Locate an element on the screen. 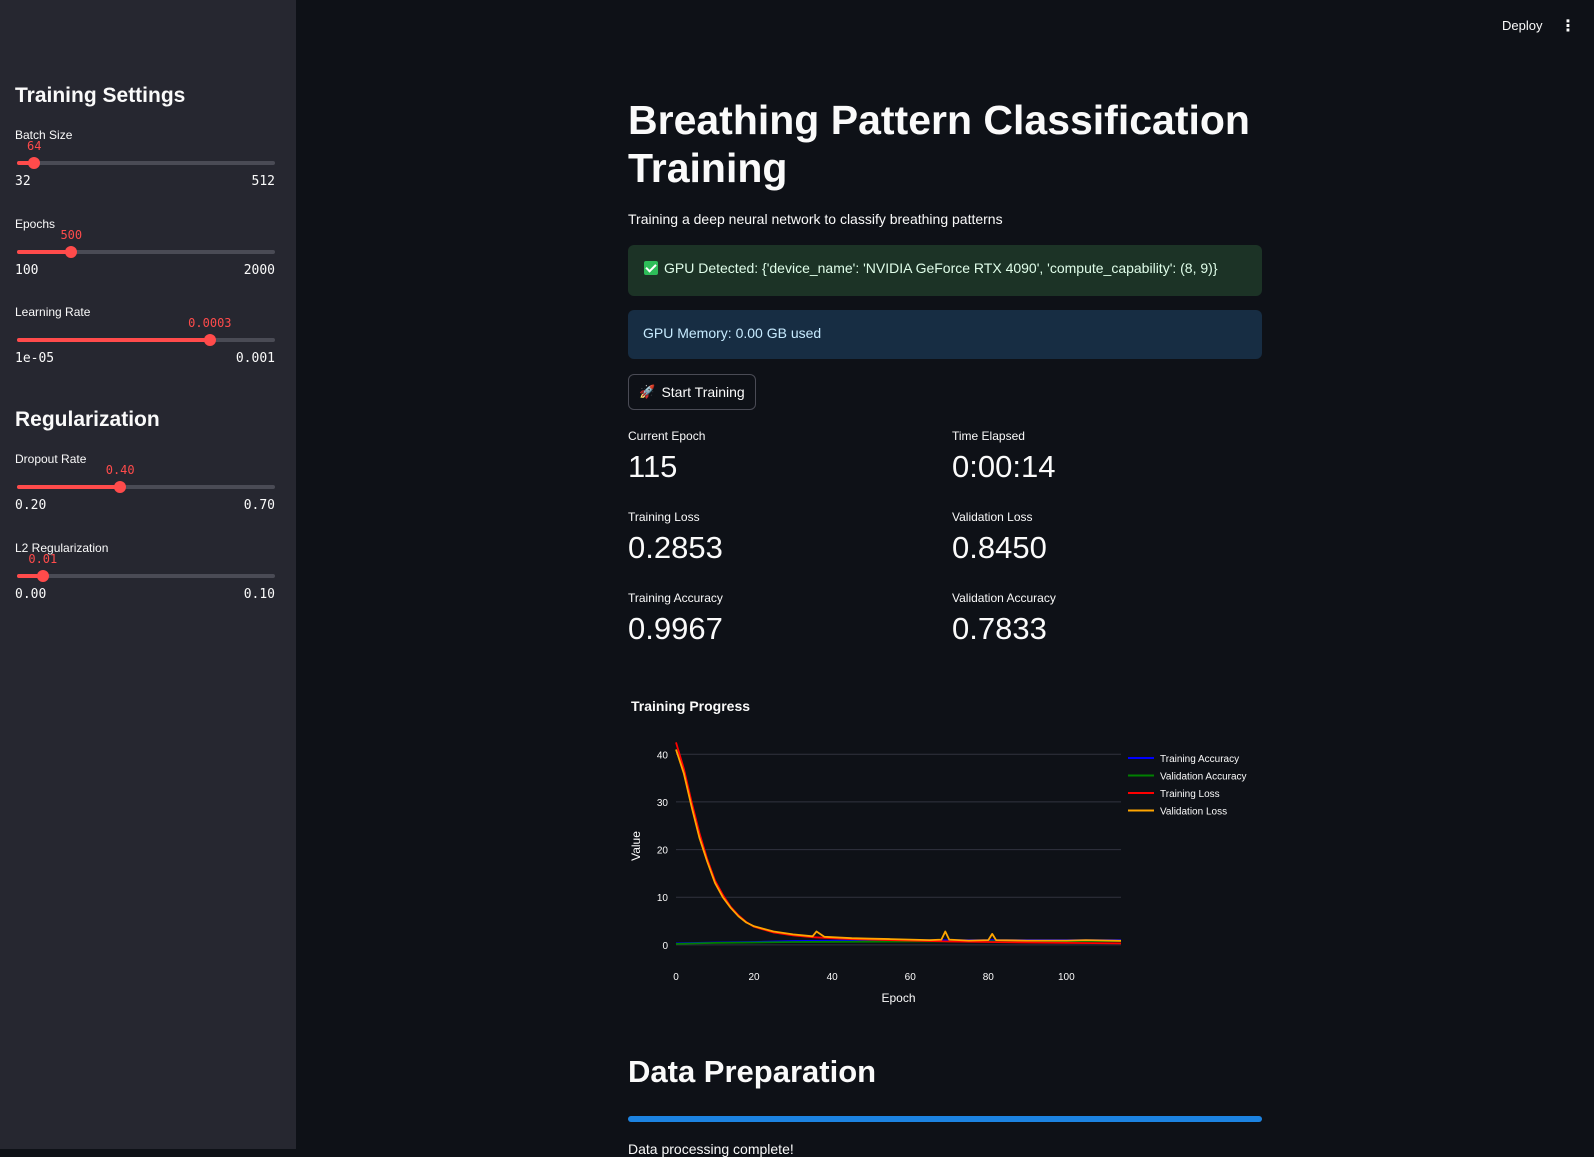 The image size is (1594, 1157). more-vertical-icon: ⋮ is located at coordinates (1568, 26).